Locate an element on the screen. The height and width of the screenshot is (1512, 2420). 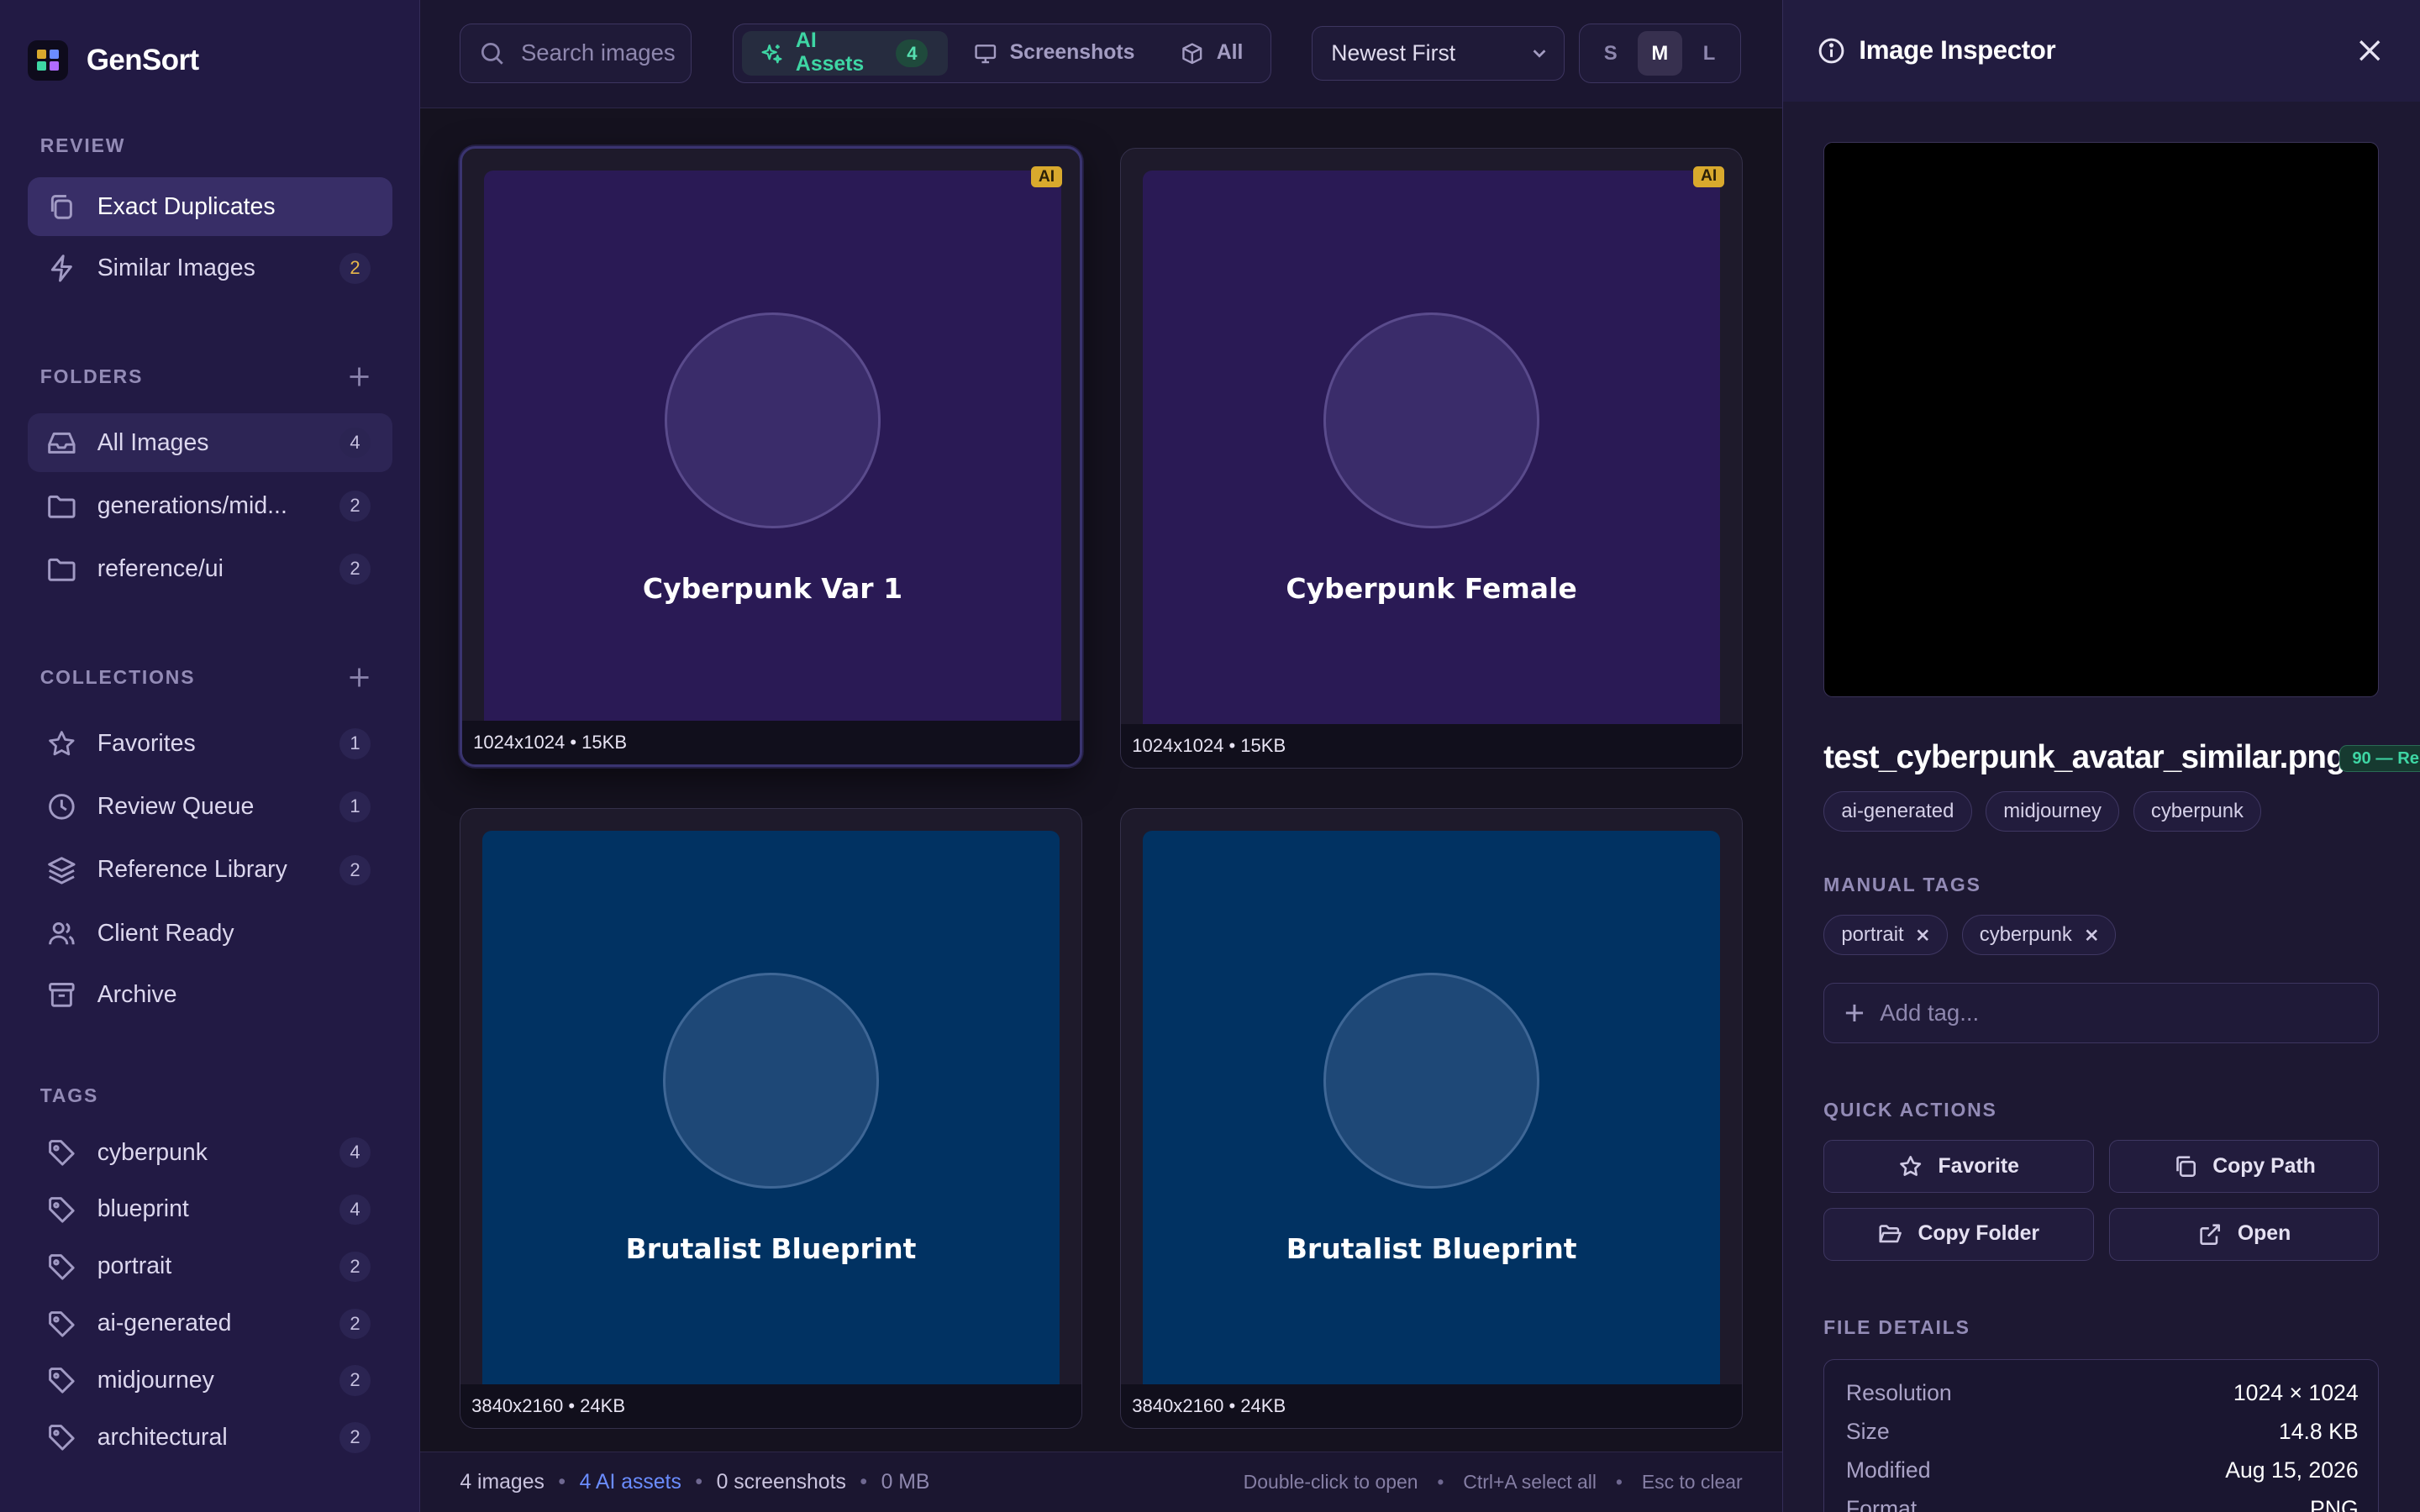
sort-select: Newest First is located at coordinates (1438, 53).